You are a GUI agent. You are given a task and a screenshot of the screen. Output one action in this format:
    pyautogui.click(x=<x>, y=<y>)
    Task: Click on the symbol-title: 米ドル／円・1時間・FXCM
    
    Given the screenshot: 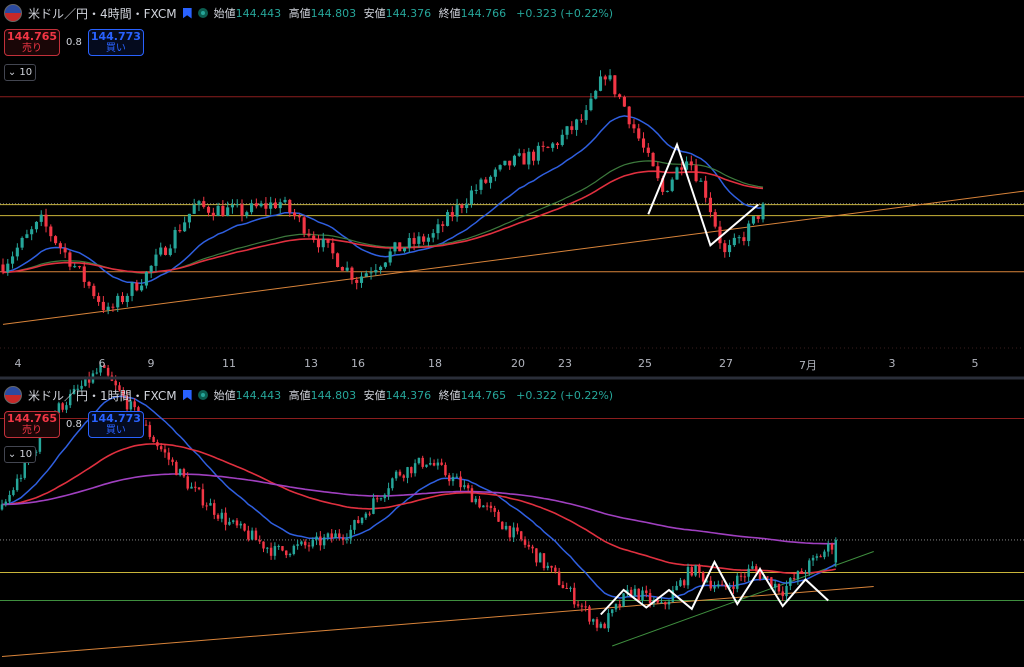 What is the action you would take?
    pyautogui.click(x=102, y=395)
    